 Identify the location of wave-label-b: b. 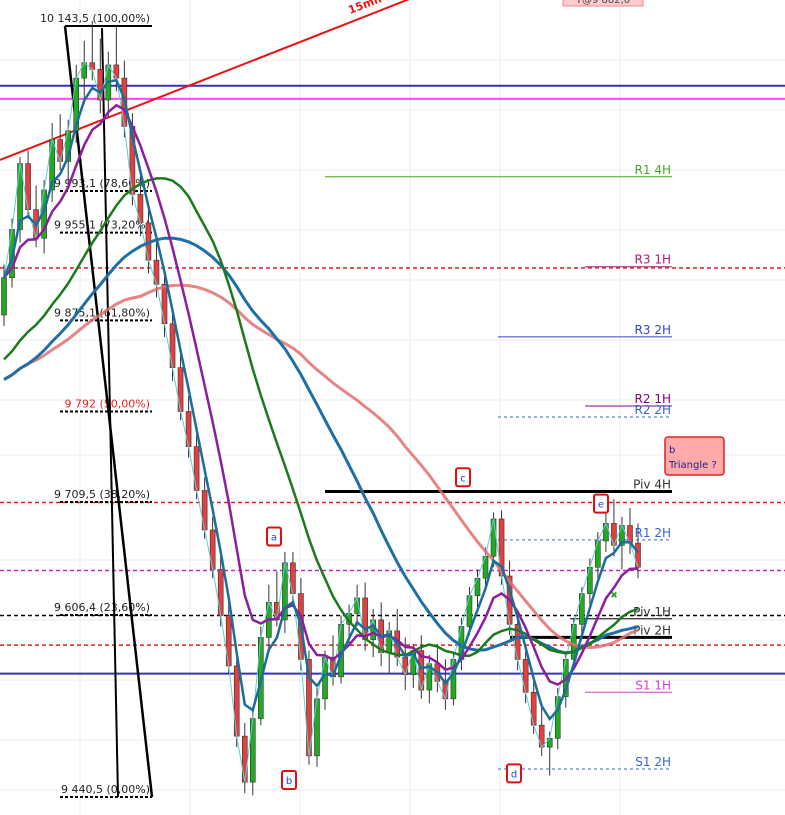
(289, 781).